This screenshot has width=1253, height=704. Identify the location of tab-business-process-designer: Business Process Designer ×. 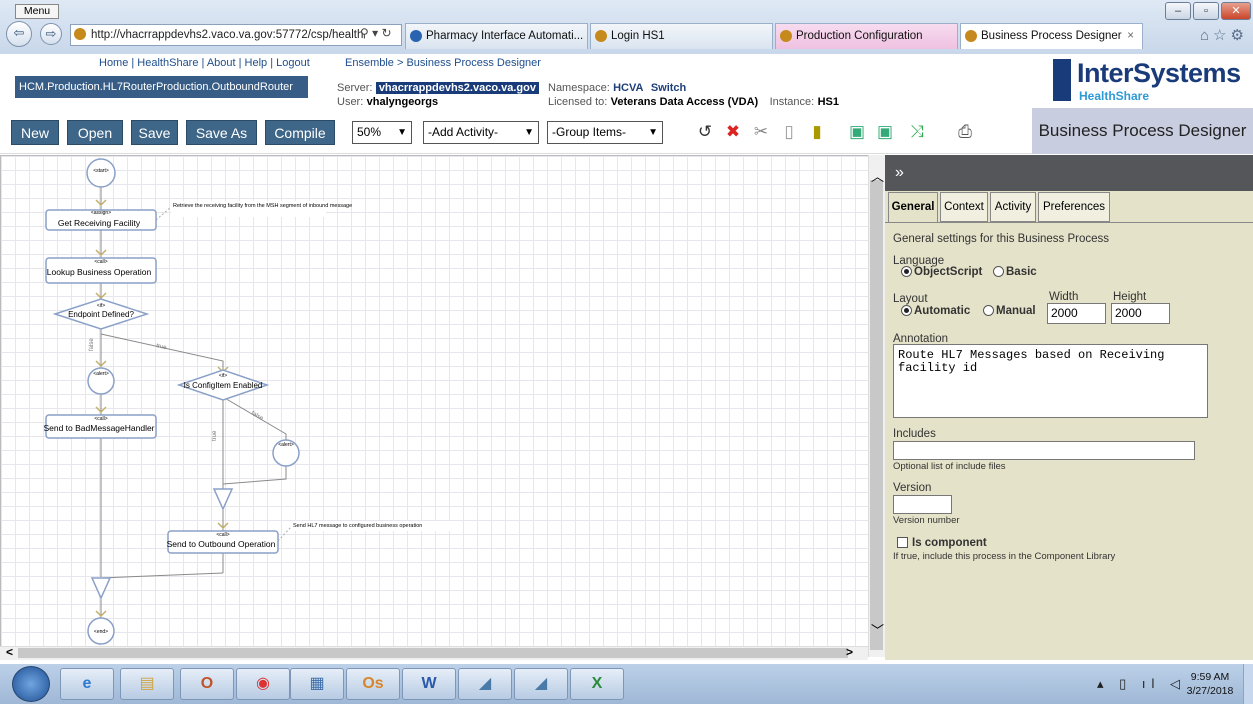
(1051, 36).